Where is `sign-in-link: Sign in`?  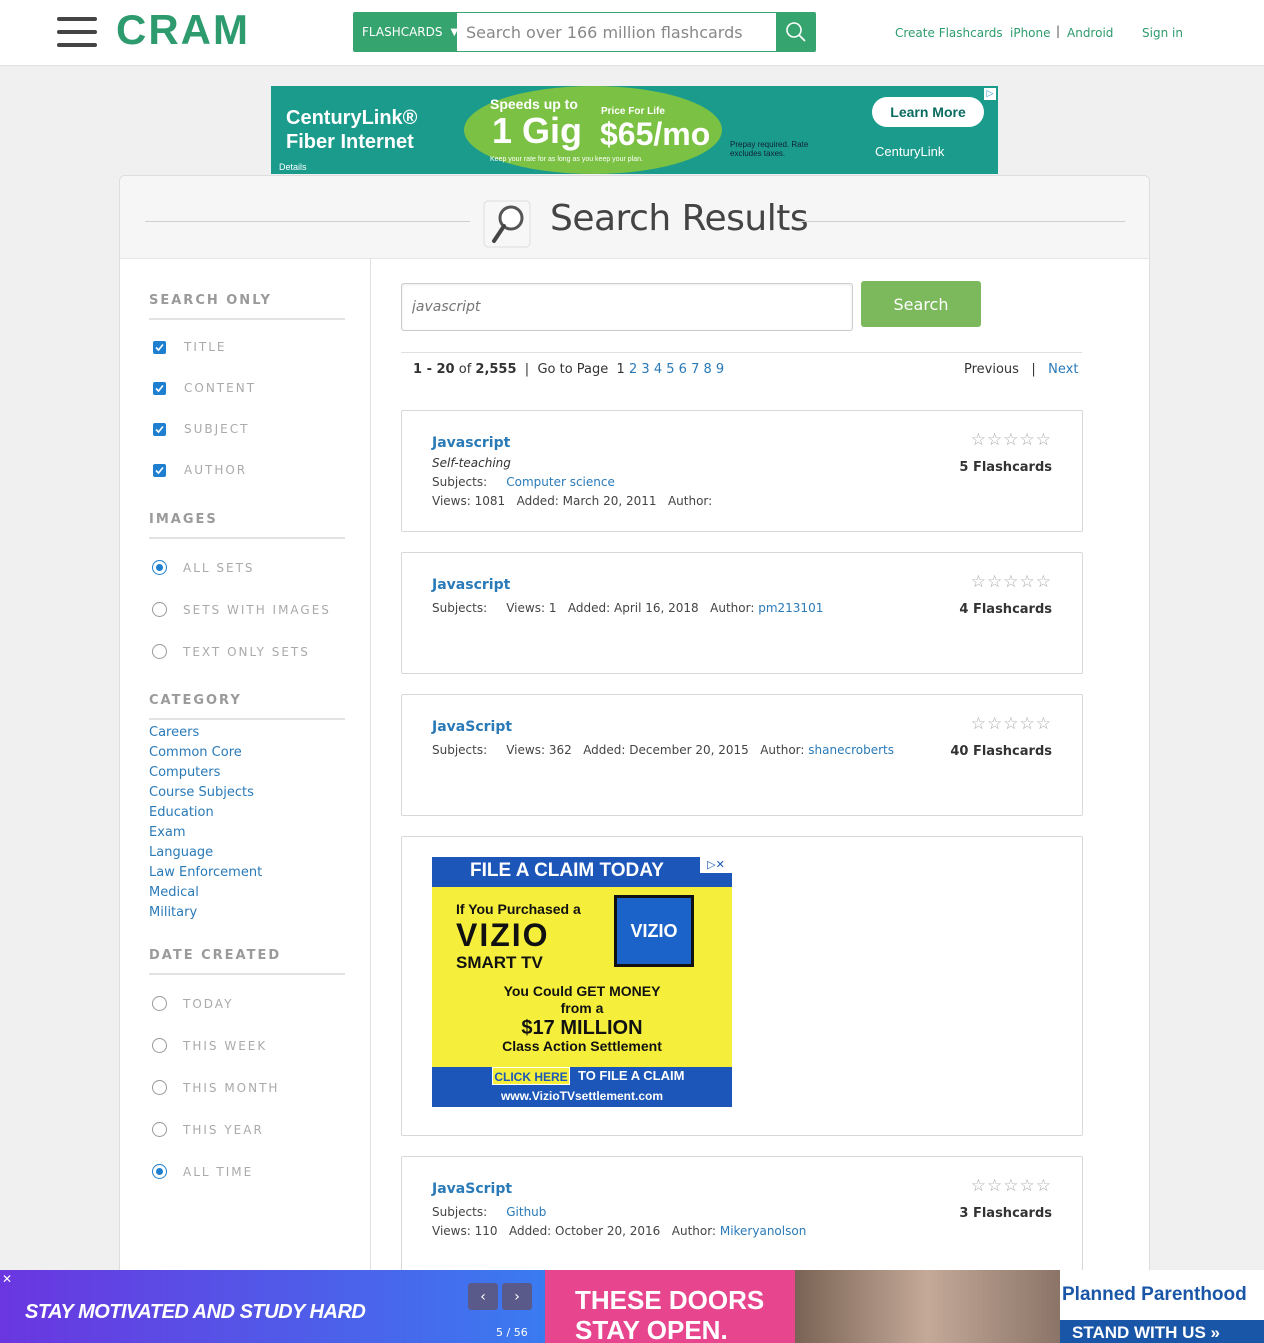 sign-in-link: Sign in is located at coordinates (1162, 33).